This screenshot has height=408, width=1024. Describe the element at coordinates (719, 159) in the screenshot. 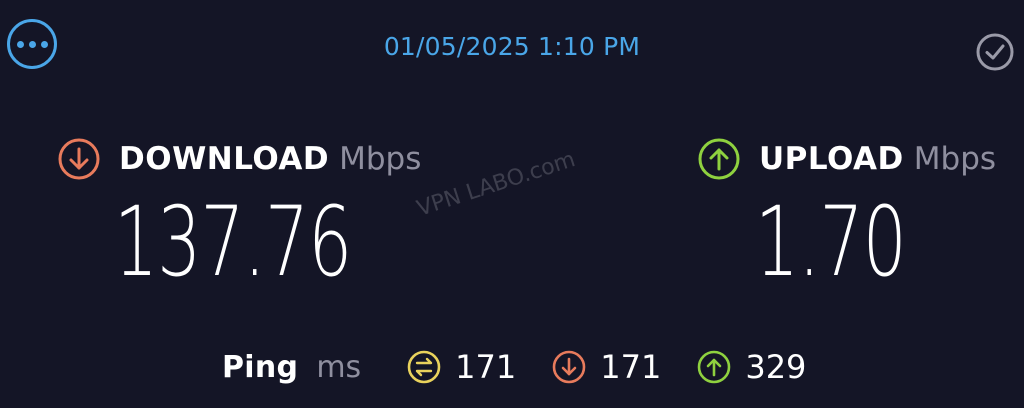

I see `upload-arrow-icon` at that location.